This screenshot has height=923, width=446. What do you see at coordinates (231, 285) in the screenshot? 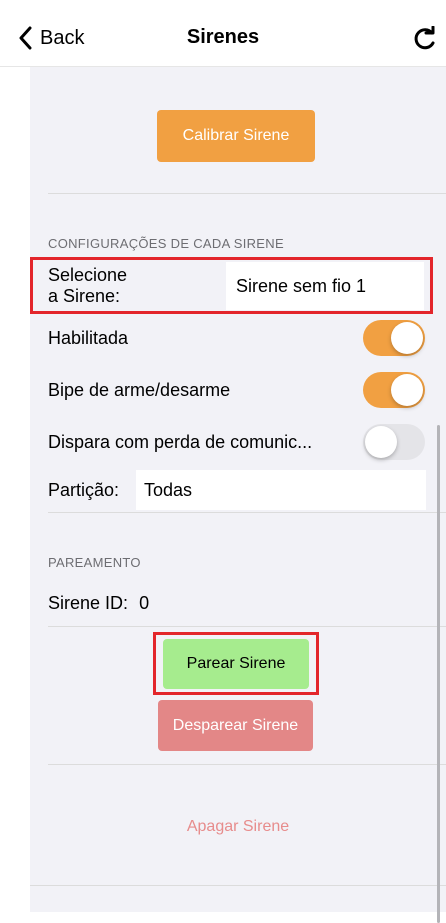
I see `highlight-box-select` at bounding box center [231, 285].